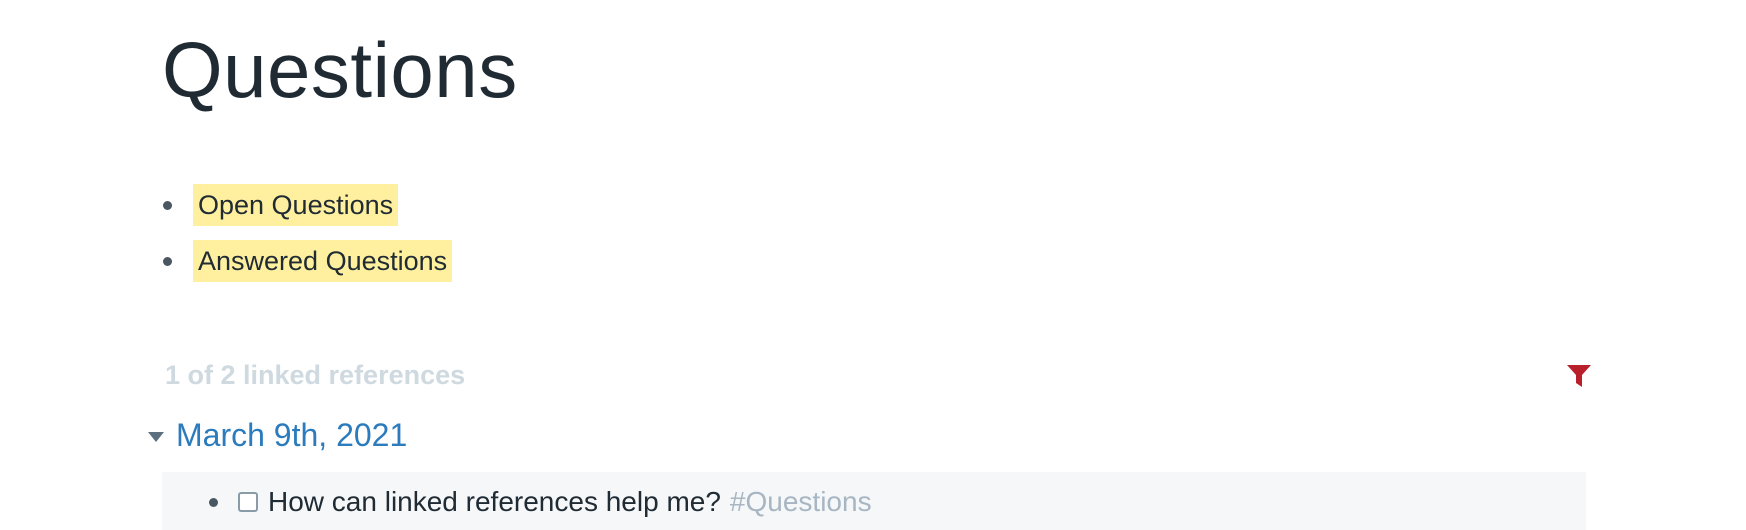 Image resolution: width=1746 pixels, height=530 pixels. What do you see at coordinates (291, 435) in the screenshot?
I see `reference-page-link: March 9th, 2021` at bounding box center [291, 435].